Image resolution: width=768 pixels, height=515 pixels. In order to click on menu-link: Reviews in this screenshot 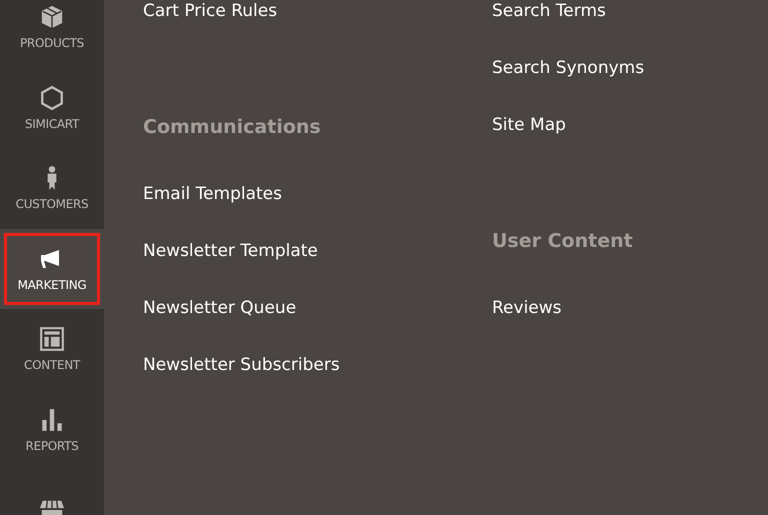, I will do `click(630, 308)`.